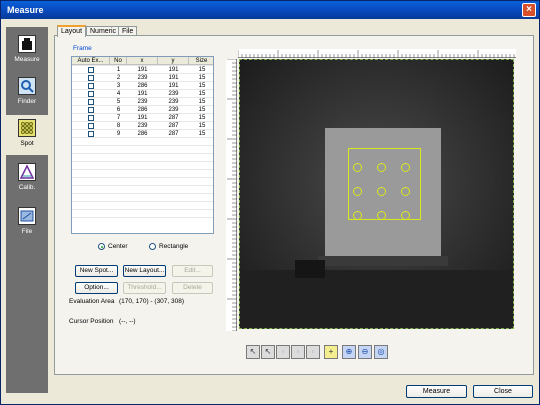 The width and height of the screenshot is (540, 405). Describe the element at coordinates (313, 352) in the screenshot. I see `delete-spot-icon: ▫` at that location.